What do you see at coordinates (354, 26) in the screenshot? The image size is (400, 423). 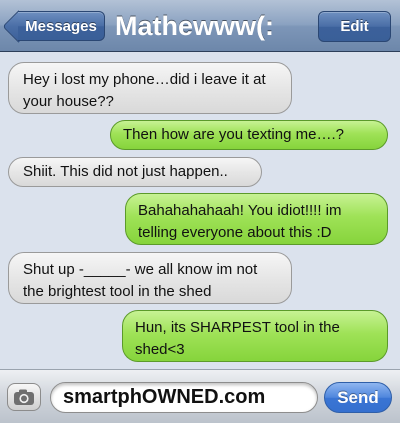 I see `edit-button: Edit` at bounding box center [354, 26].